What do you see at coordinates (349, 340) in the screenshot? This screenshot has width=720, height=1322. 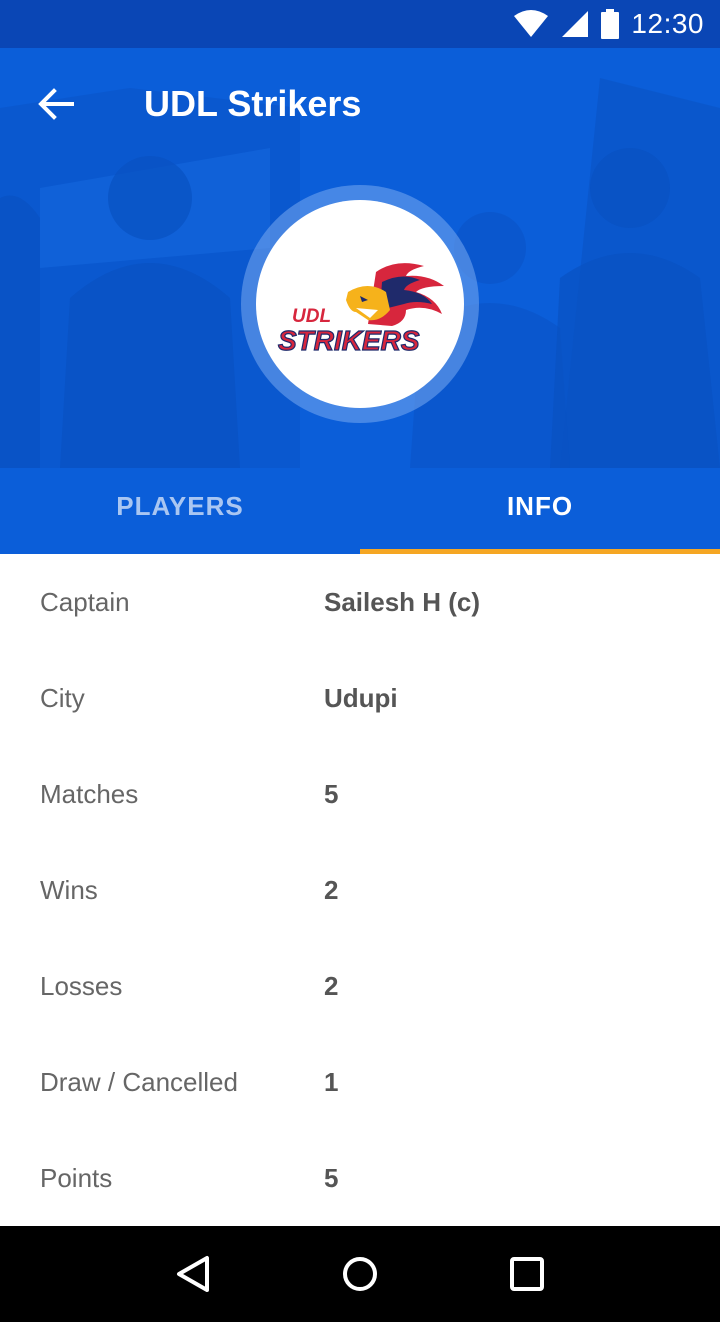 I see `logo-text-strikers: STRIKERS` at bounding box center [349, 340].